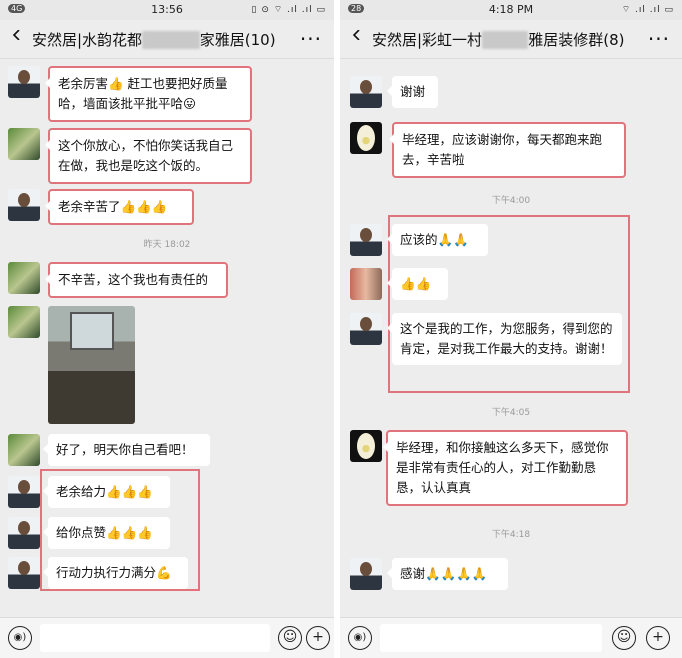  I want to click on status-icons: ⌔ .ıl .ıl ▭, so click(647, 10).